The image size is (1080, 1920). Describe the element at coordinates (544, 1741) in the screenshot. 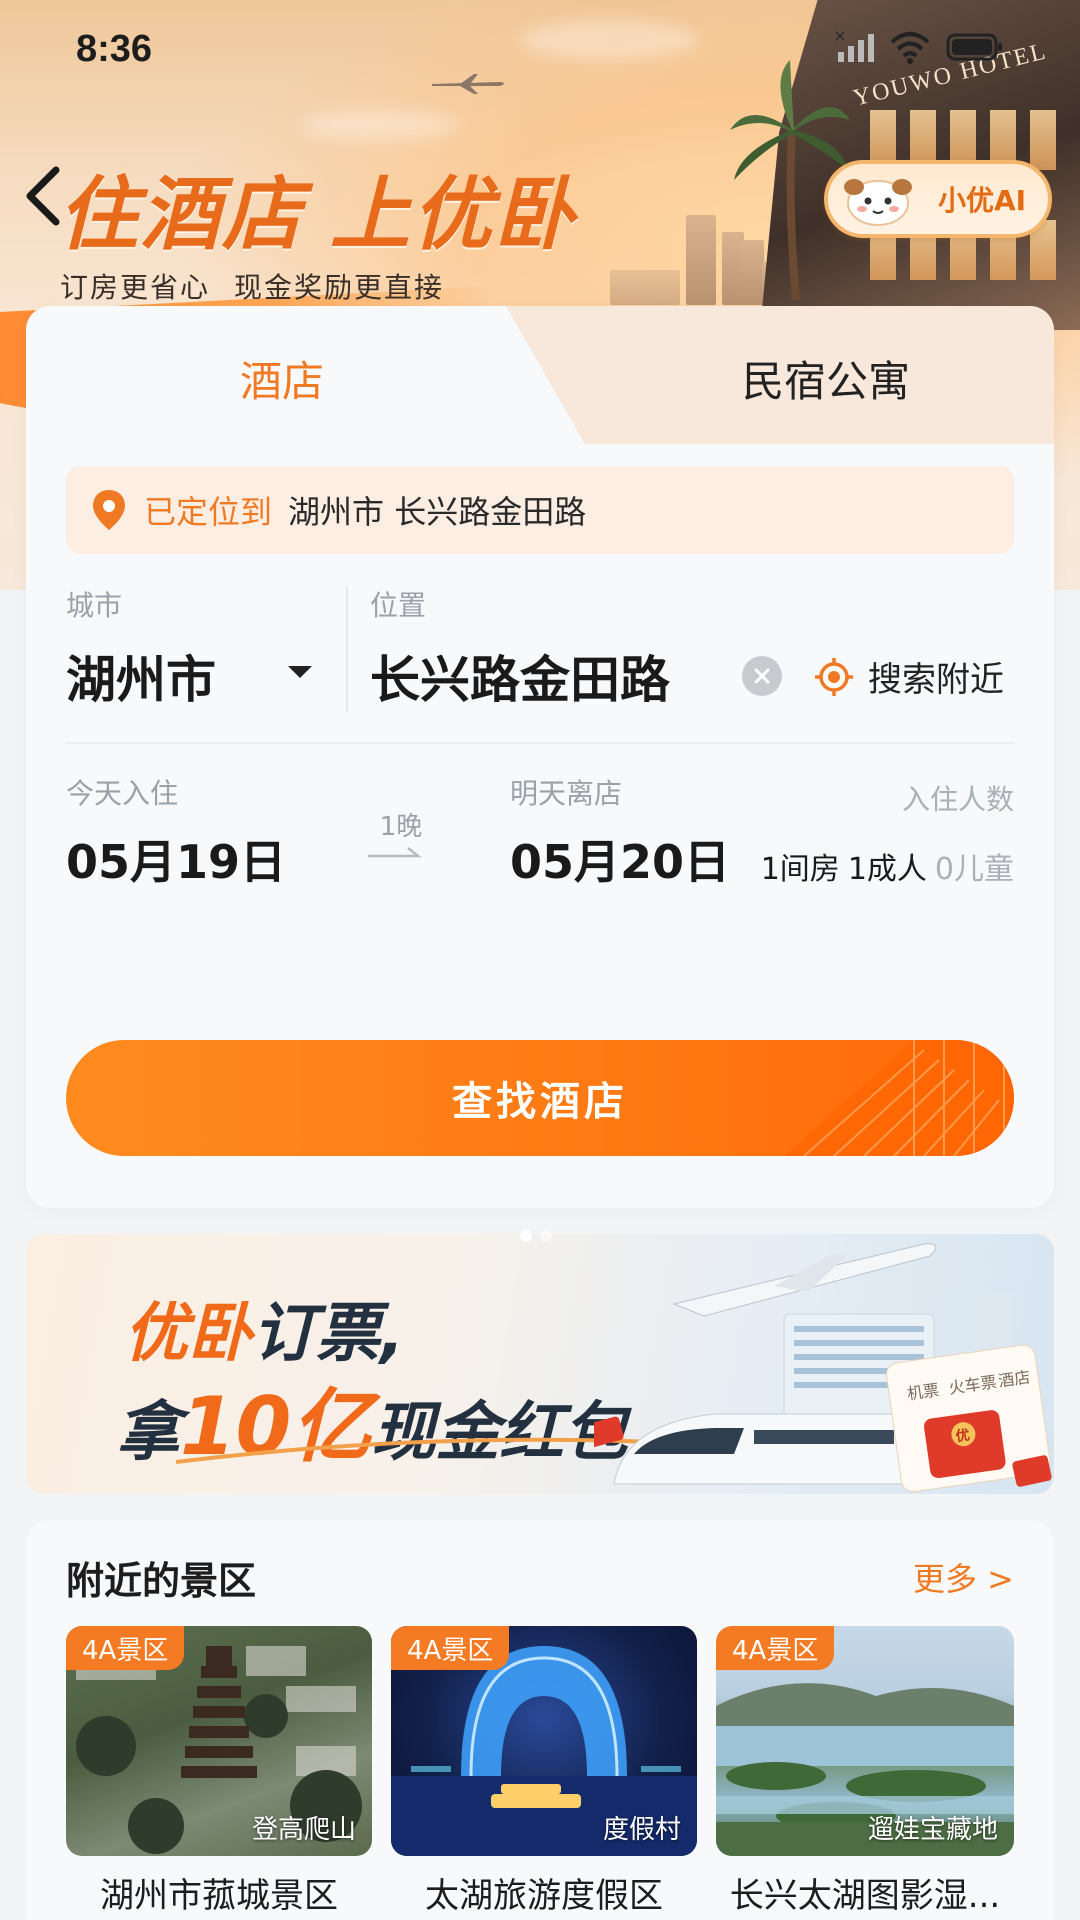

I see `attraction-card: 4A景区 度假村` at that location.